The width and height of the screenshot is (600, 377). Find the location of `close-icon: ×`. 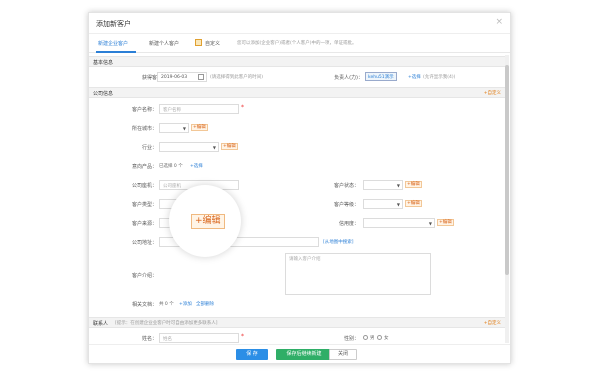

close-icon: × is located at coordinates (499, 22).